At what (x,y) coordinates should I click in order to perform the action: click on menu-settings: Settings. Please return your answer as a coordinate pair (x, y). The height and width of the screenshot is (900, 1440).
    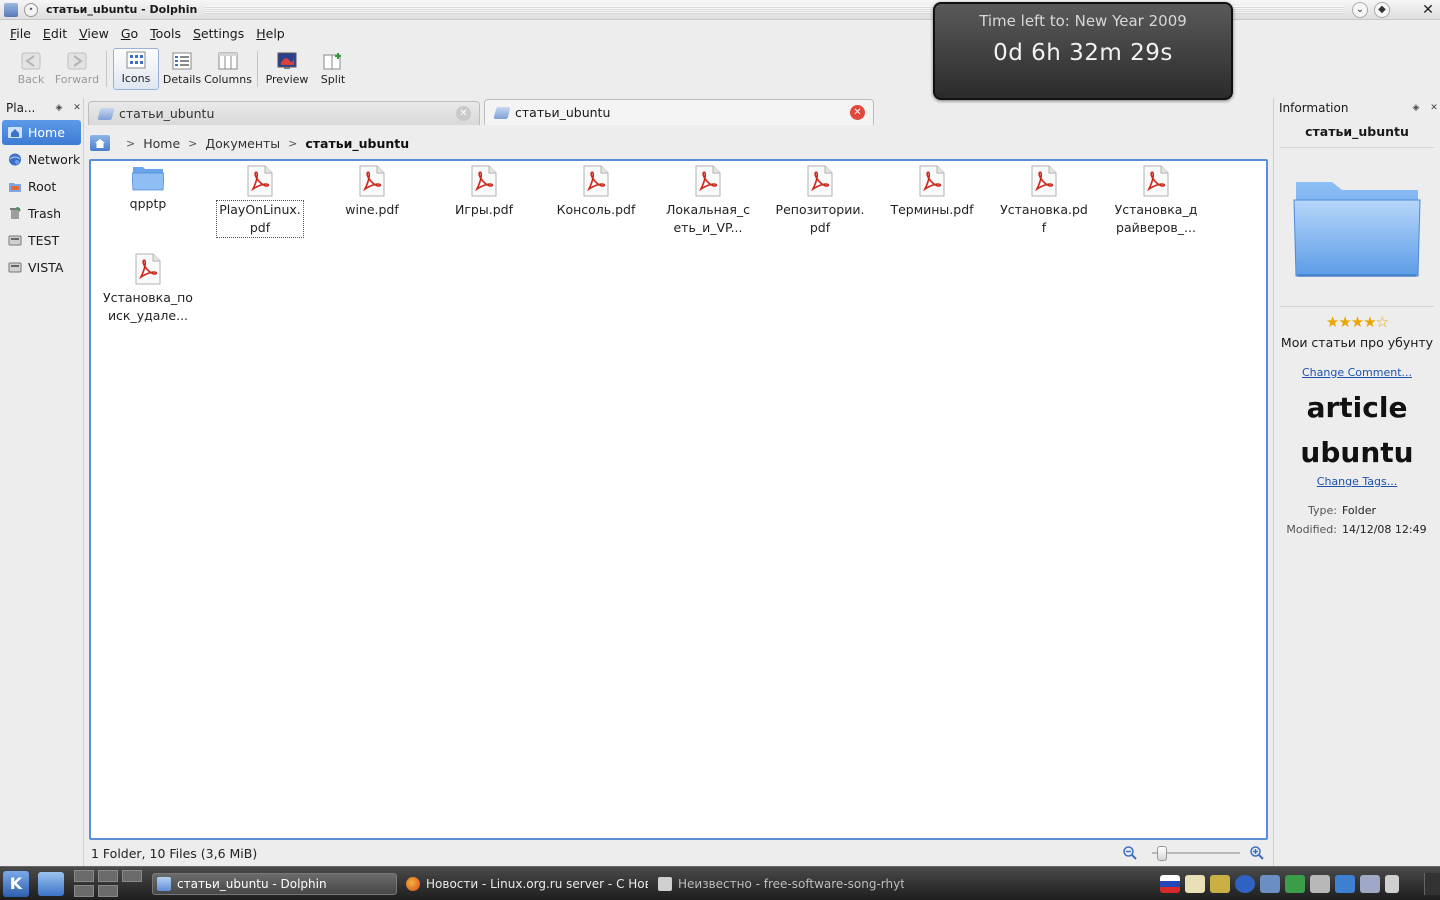
    Looking at the image, I should click on (218, 33).